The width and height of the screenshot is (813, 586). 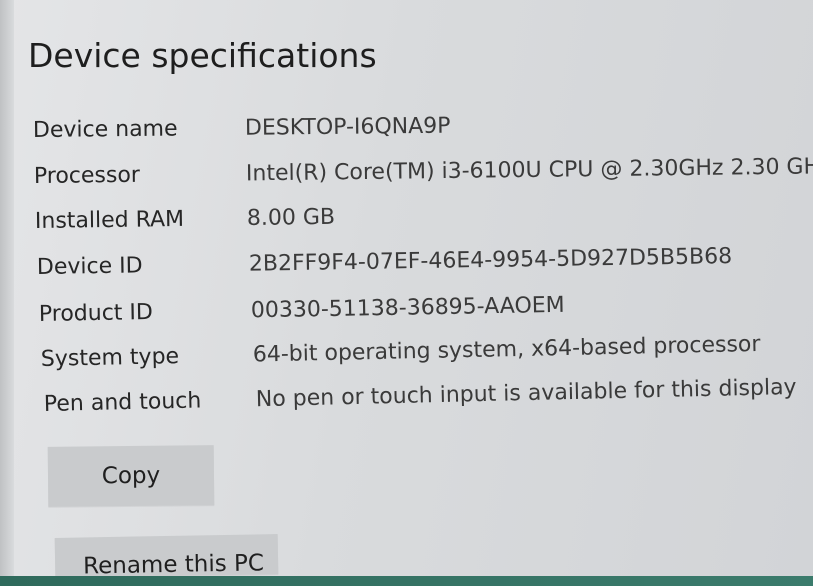 What do you see at coordinates (166, 556) in the screenshot?
I see `rename-pc-button: Rename this PC` at bounding box center [166, 556].